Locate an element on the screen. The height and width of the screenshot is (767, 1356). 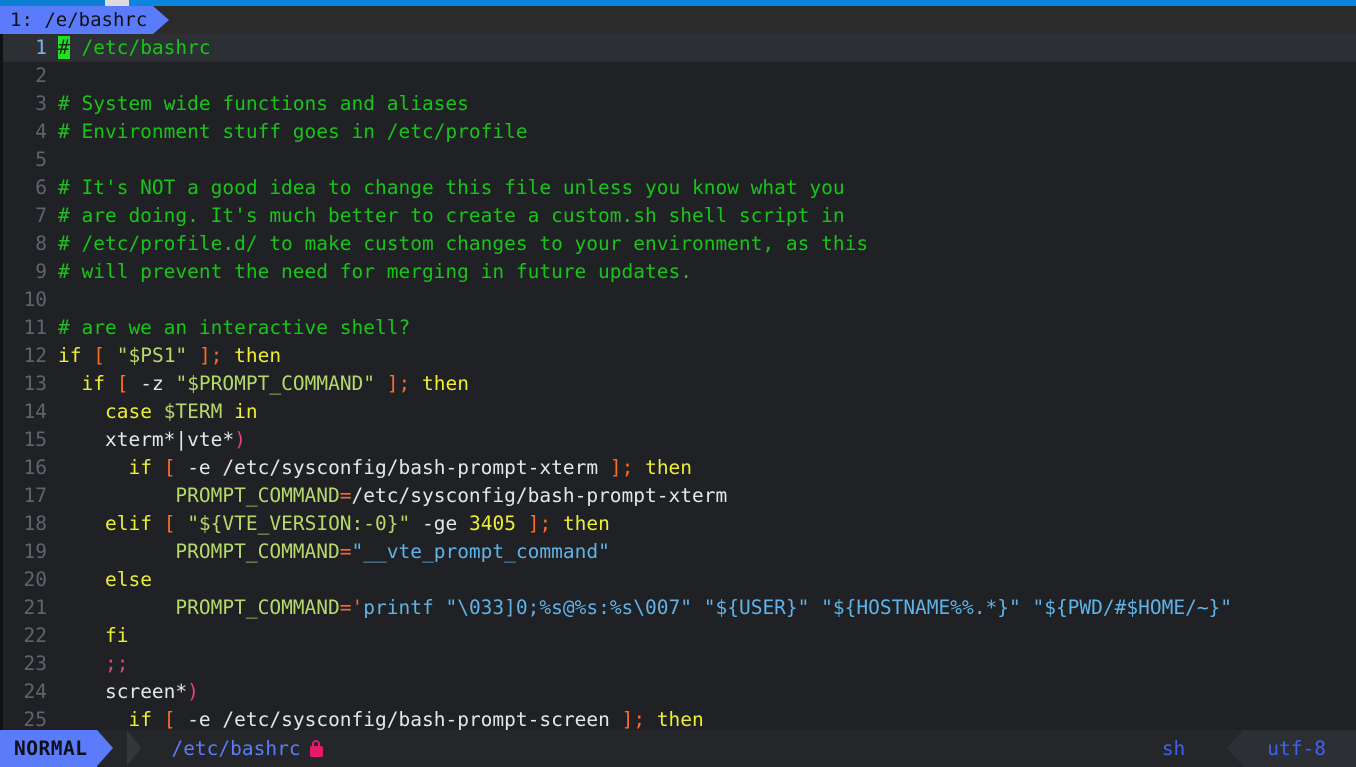
editor-line: 15 xterm*|vte*) is located at coordinates (679, 440).